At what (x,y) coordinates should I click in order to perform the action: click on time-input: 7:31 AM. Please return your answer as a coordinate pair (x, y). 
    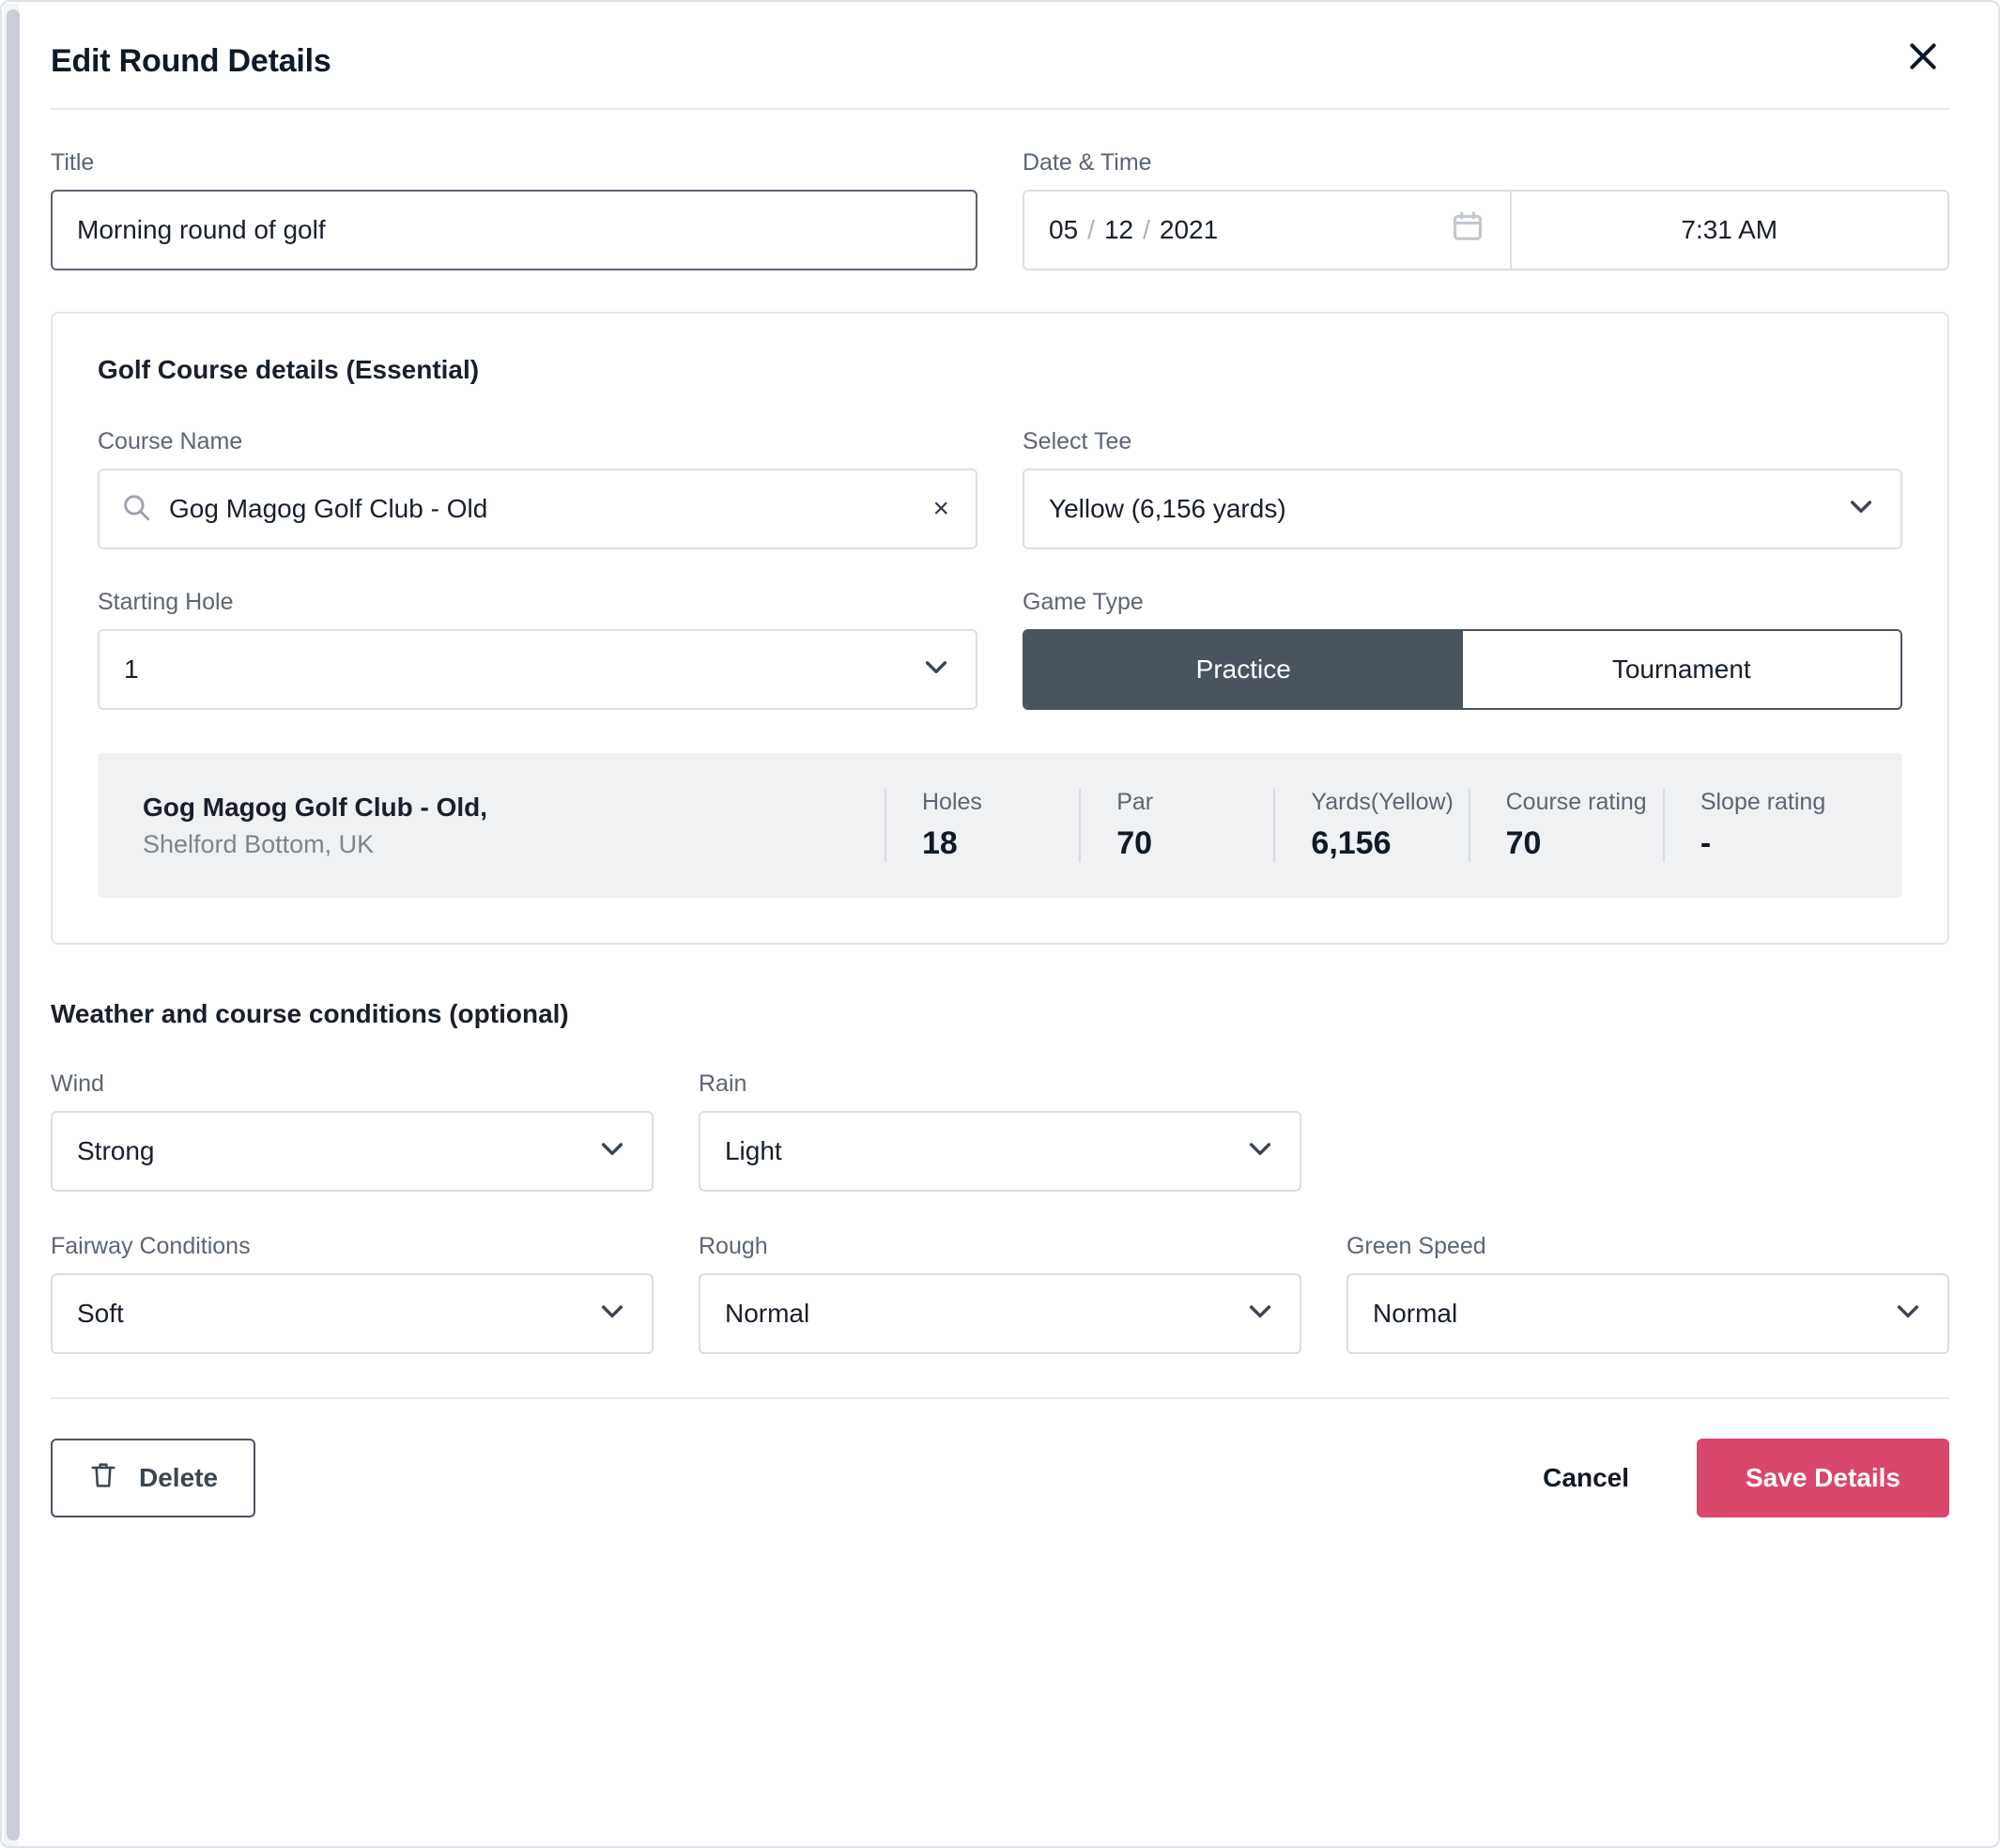
    Looking at the image, I should click on (1730, 230).